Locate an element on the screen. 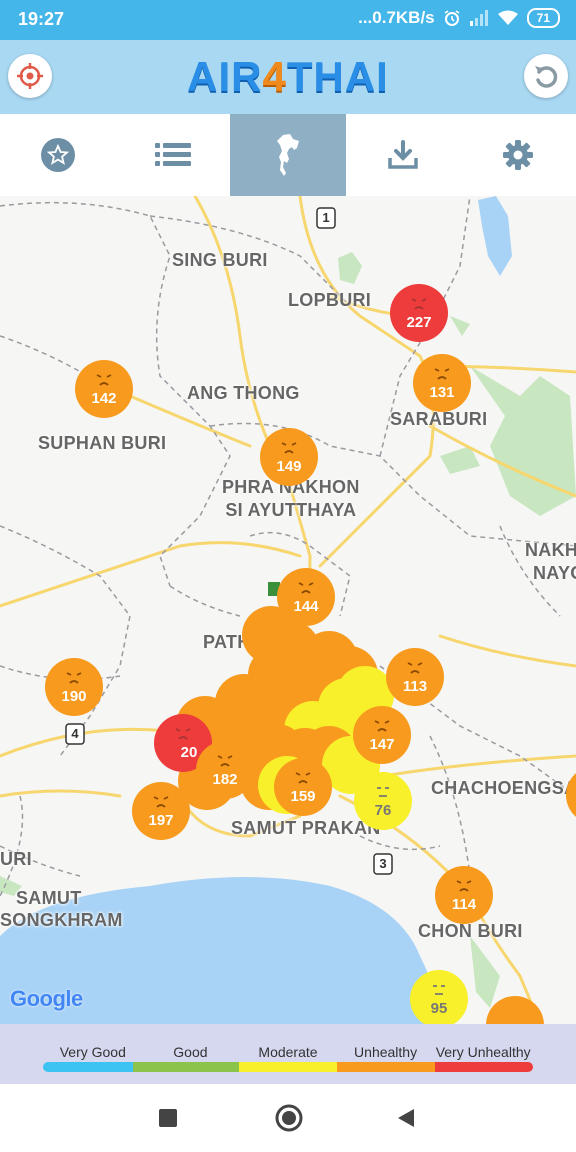 The image size is (576, 1152). tab-download is located at coordinates (403, 155).